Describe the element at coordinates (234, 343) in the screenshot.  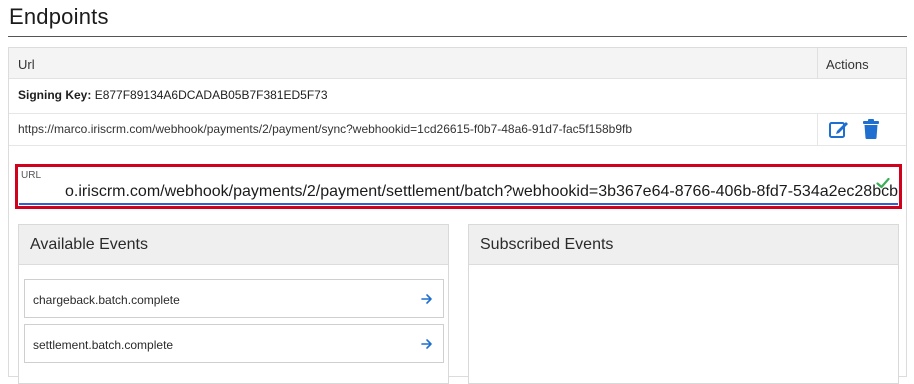
I see `event-item-settlement-batch-complete: settlement.batch.complete` at that location.